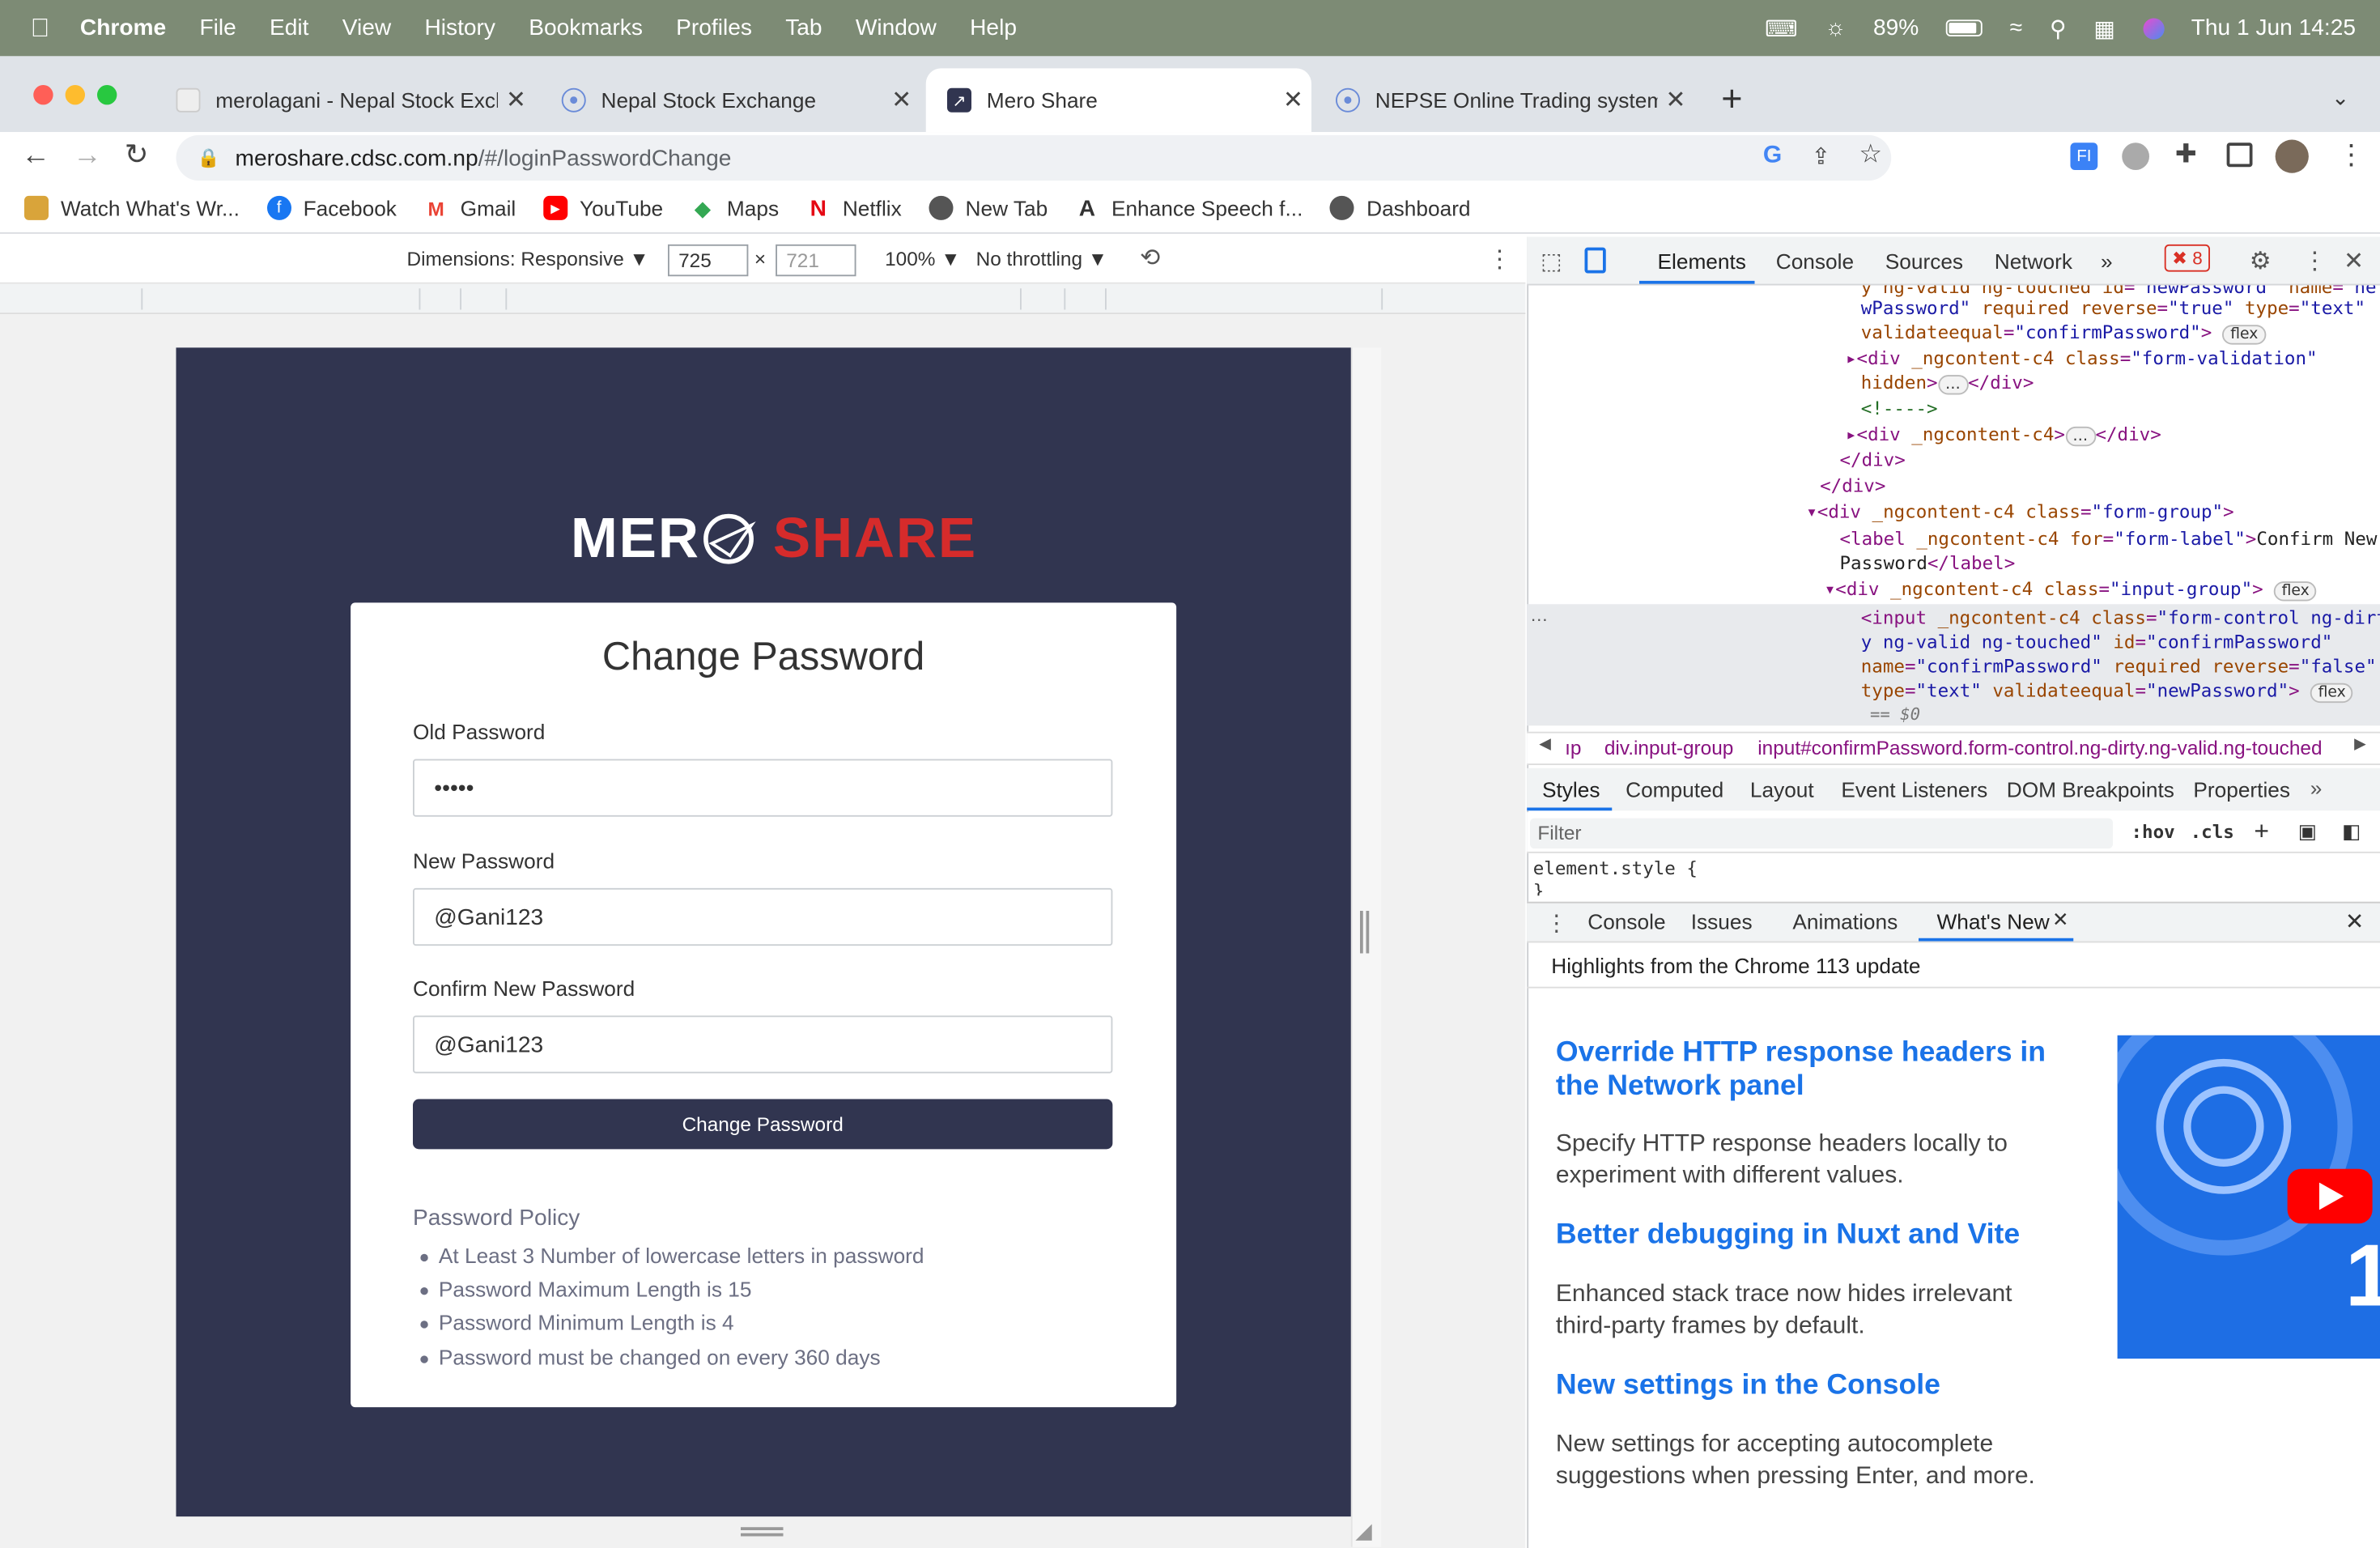  What do you see at coordinates (2261, 261) in the screenshot?
I see `settings-gear-icon: ⚙` at bounding box center [2261, 261].